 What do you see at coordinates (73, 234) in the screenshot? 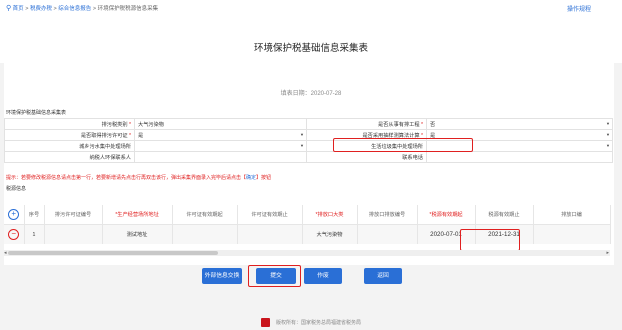
I see `cell-permit-no` at bounding box center [73, 234].